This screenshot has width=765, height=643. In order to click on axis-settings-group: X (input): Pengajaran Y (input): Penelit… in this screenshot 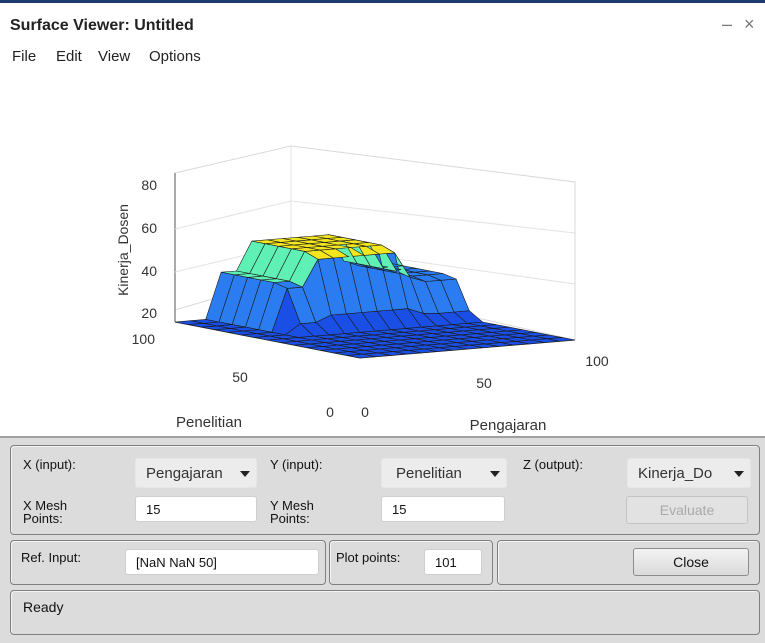, I will do `click(385, 490)`.